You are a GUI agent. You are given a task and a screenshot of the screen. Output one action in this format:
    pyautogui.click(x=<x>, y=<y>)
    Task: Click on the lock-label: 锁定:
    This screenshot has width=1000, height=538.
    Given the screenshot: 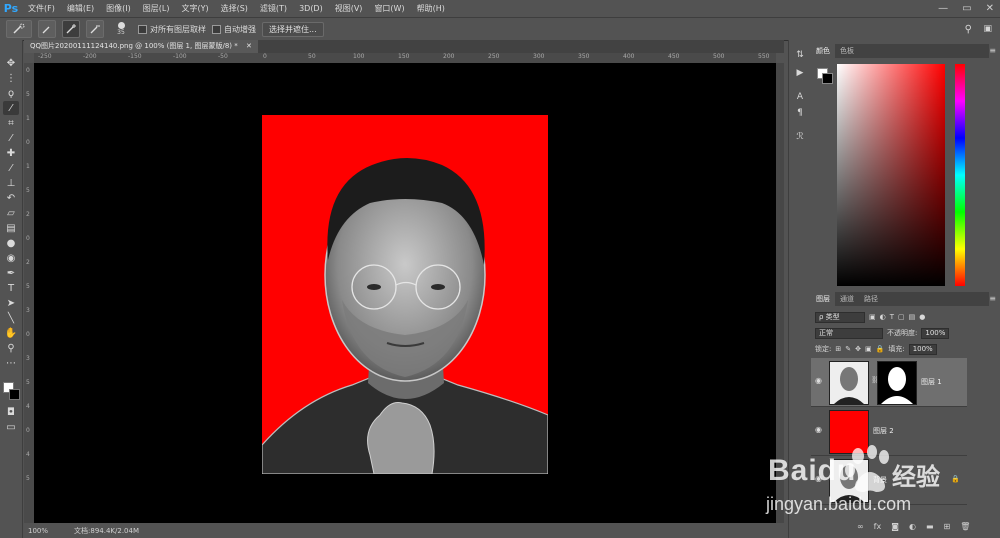 What is the action you would take?
    pyautogui.click(x=823, y=349)
    